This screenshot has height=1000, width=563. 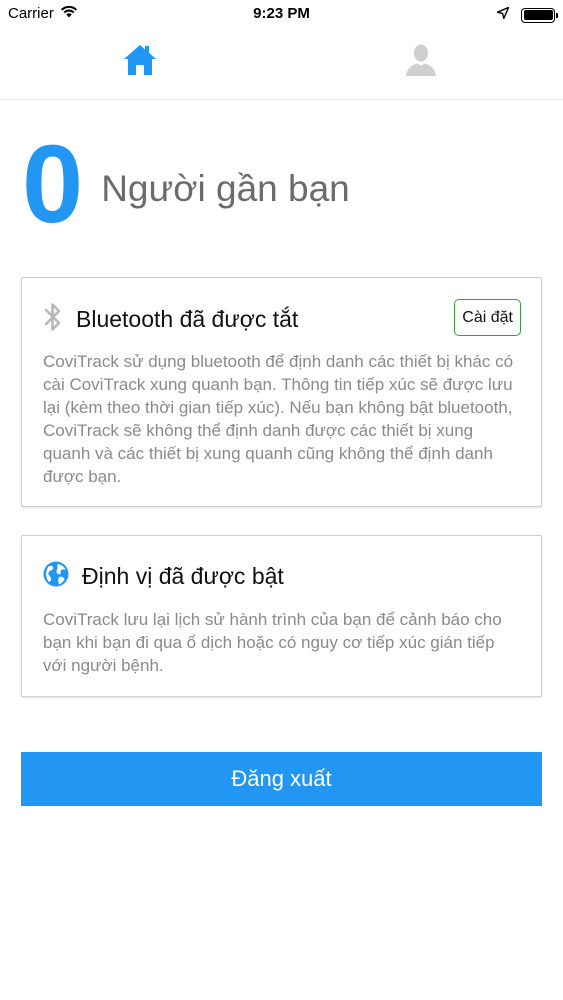 I want to click on bluetooth-card-header: Bluetooth đã được tắt, so click(x=170, y=319).